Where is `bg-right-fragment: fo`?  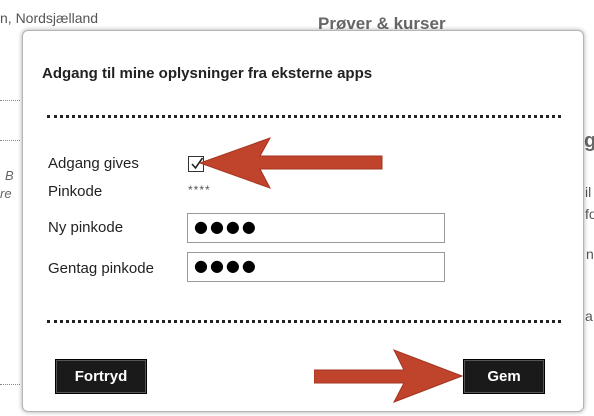 bg-right-fragment: fo is located at coordinates (589, 214).